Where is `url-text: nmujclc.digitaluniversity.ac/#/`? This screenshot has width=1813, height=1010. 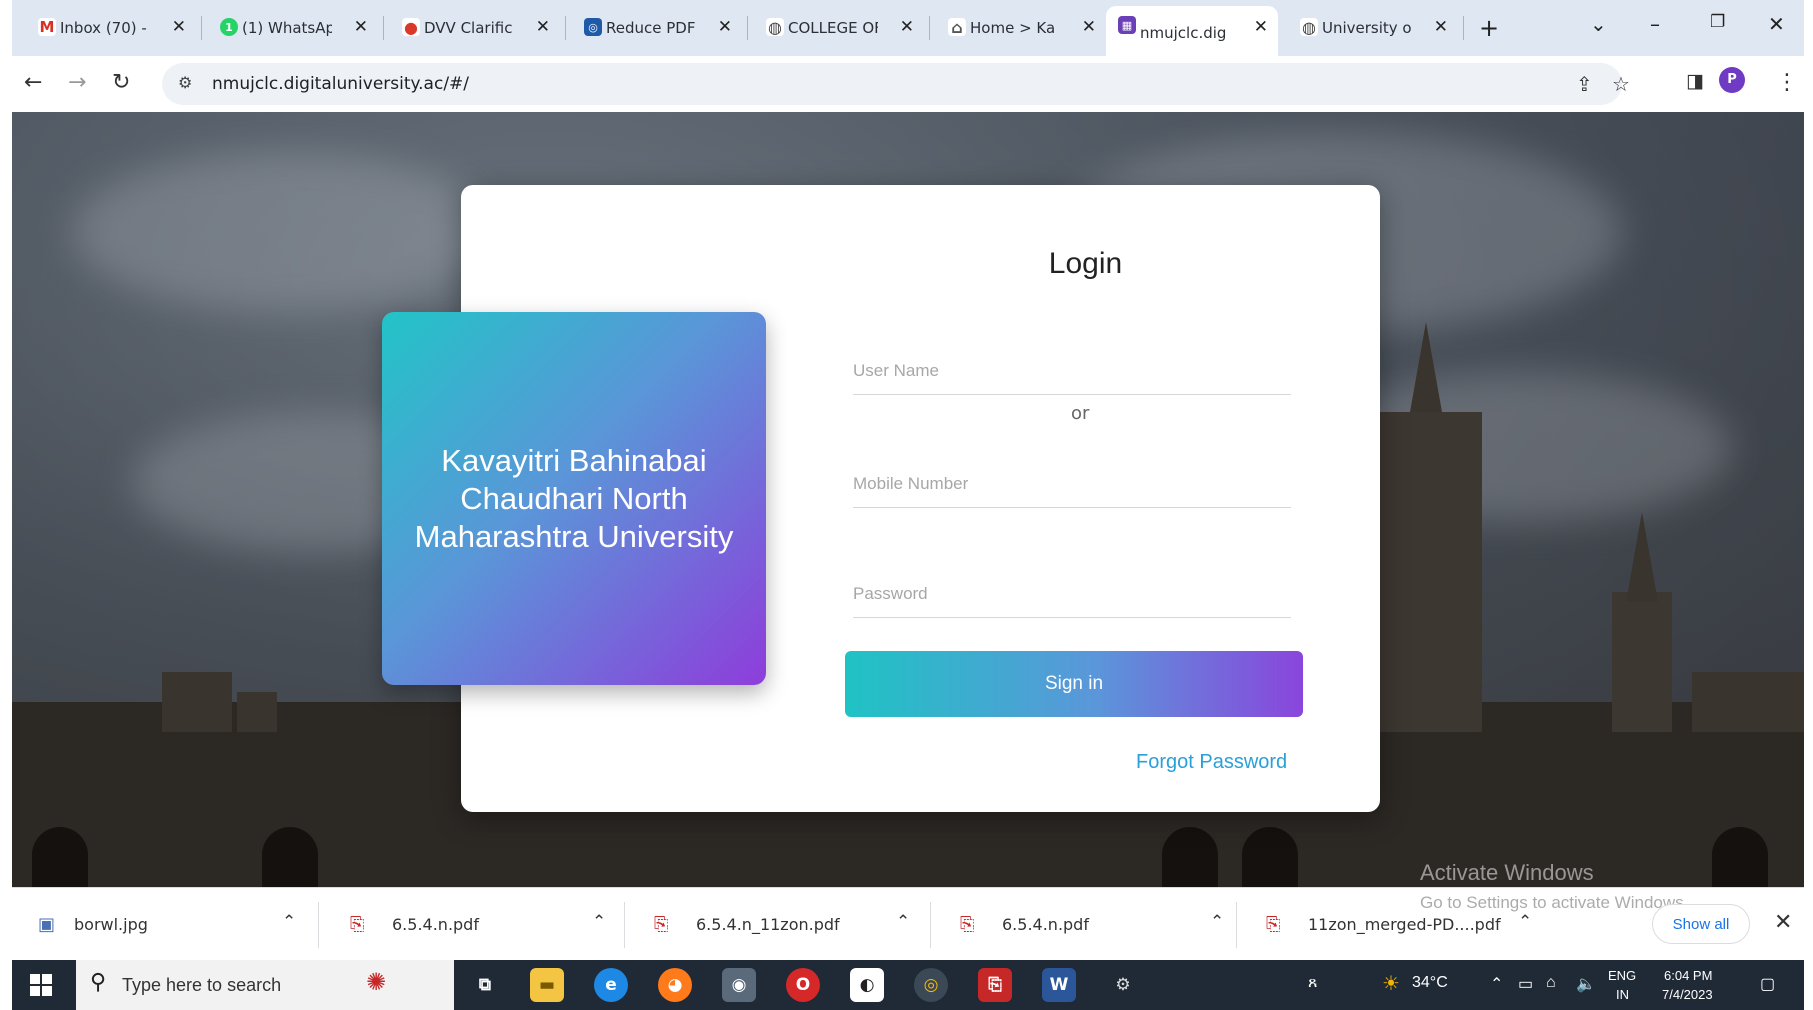
url-text: nmujclc.digitaluniversity.ac/#/ is located at coordinates (340, 84).